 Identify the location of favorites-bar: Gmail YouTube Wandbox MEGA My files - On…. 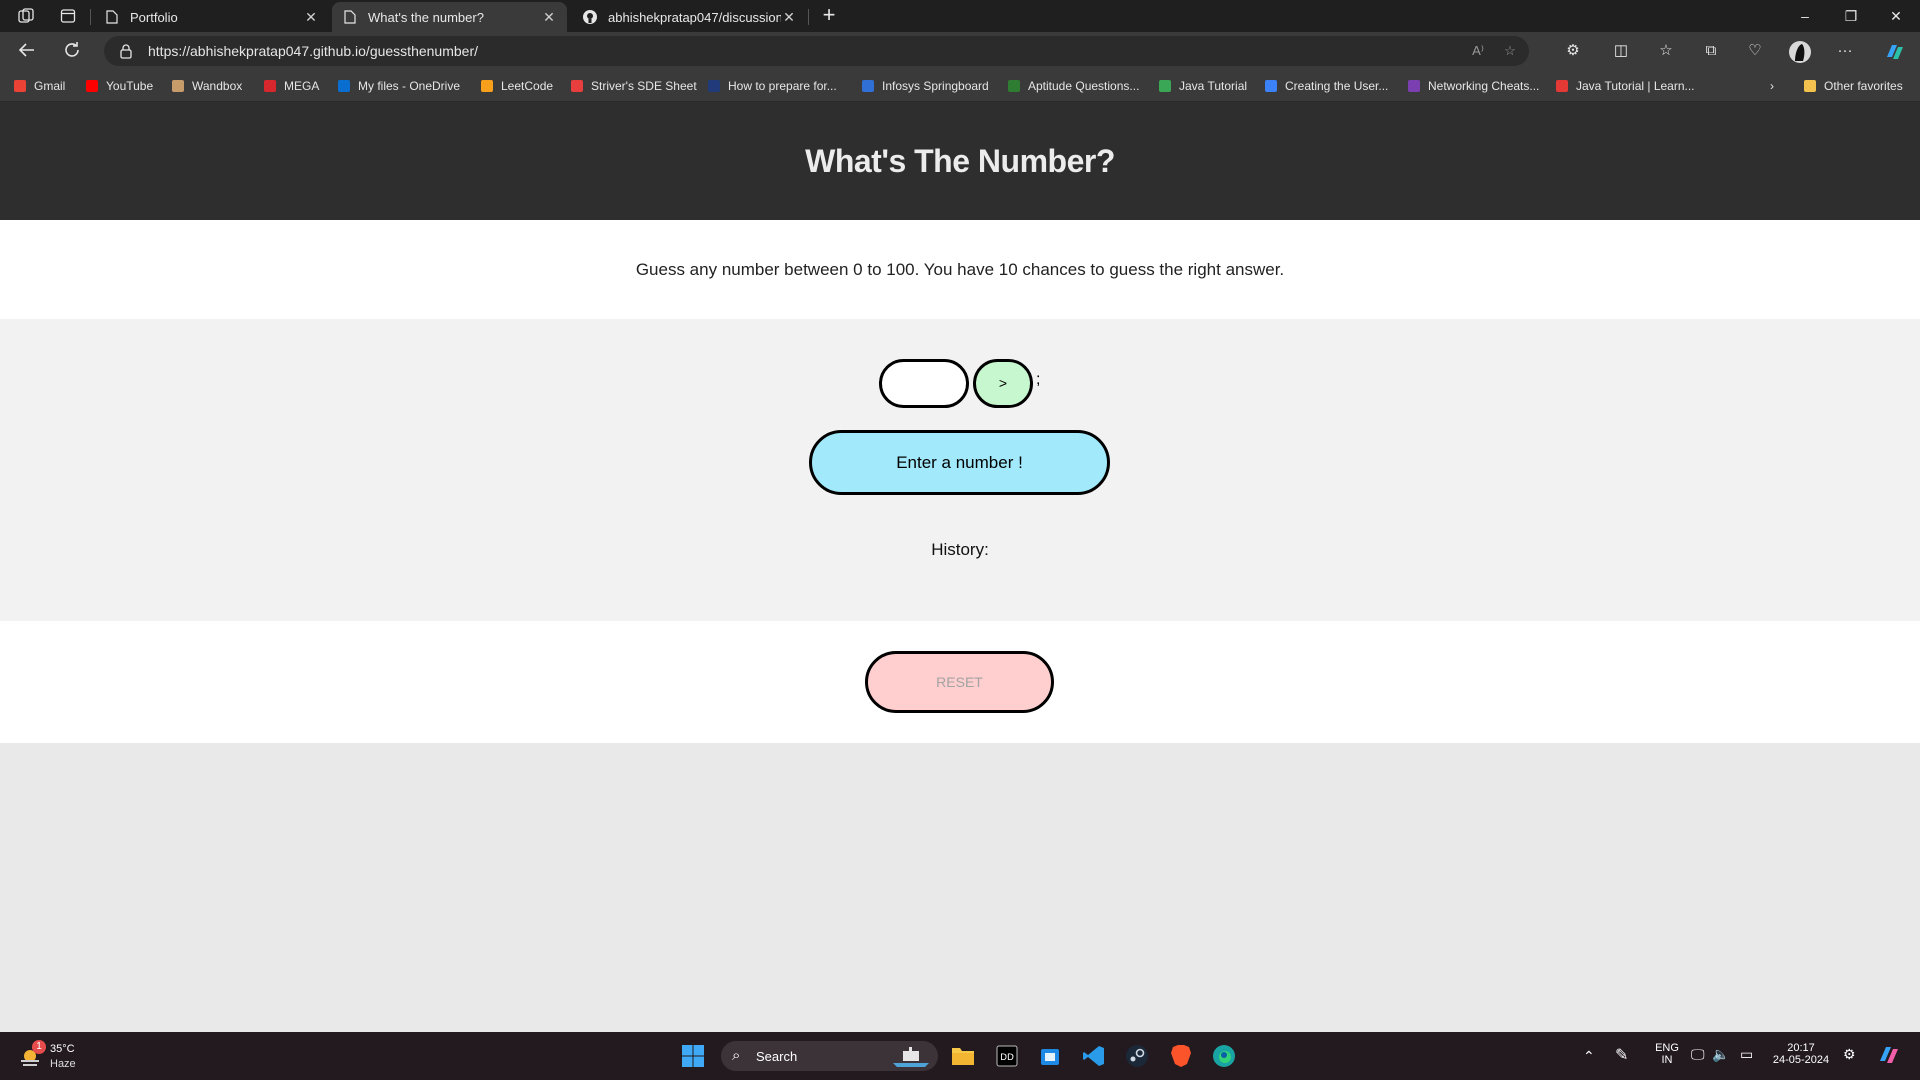
(960, 86).